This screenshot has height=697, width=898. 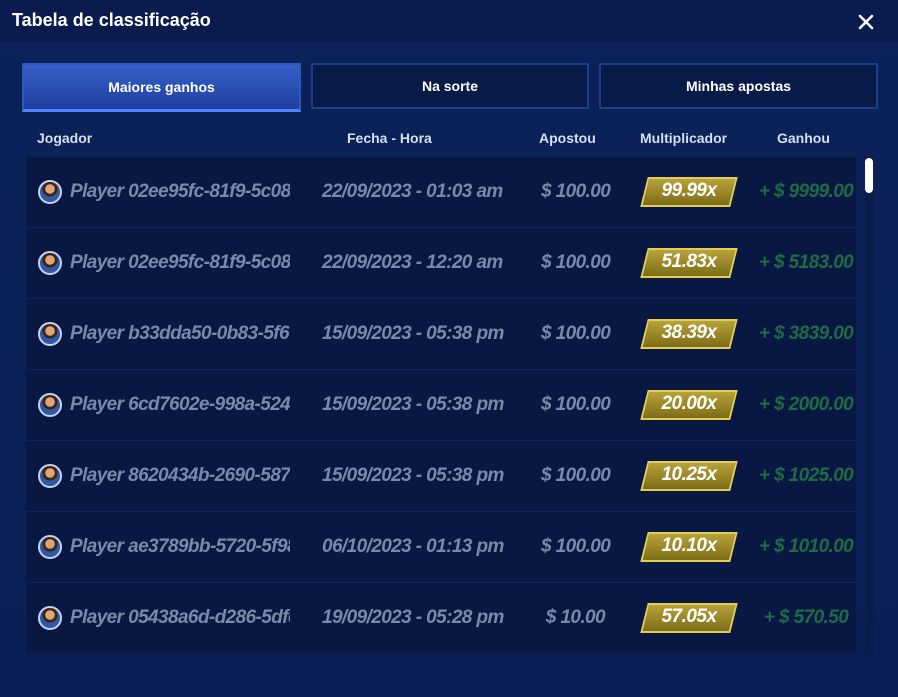 I want to click on multiplier-value: 10.25x, so click(x=689, y=474).